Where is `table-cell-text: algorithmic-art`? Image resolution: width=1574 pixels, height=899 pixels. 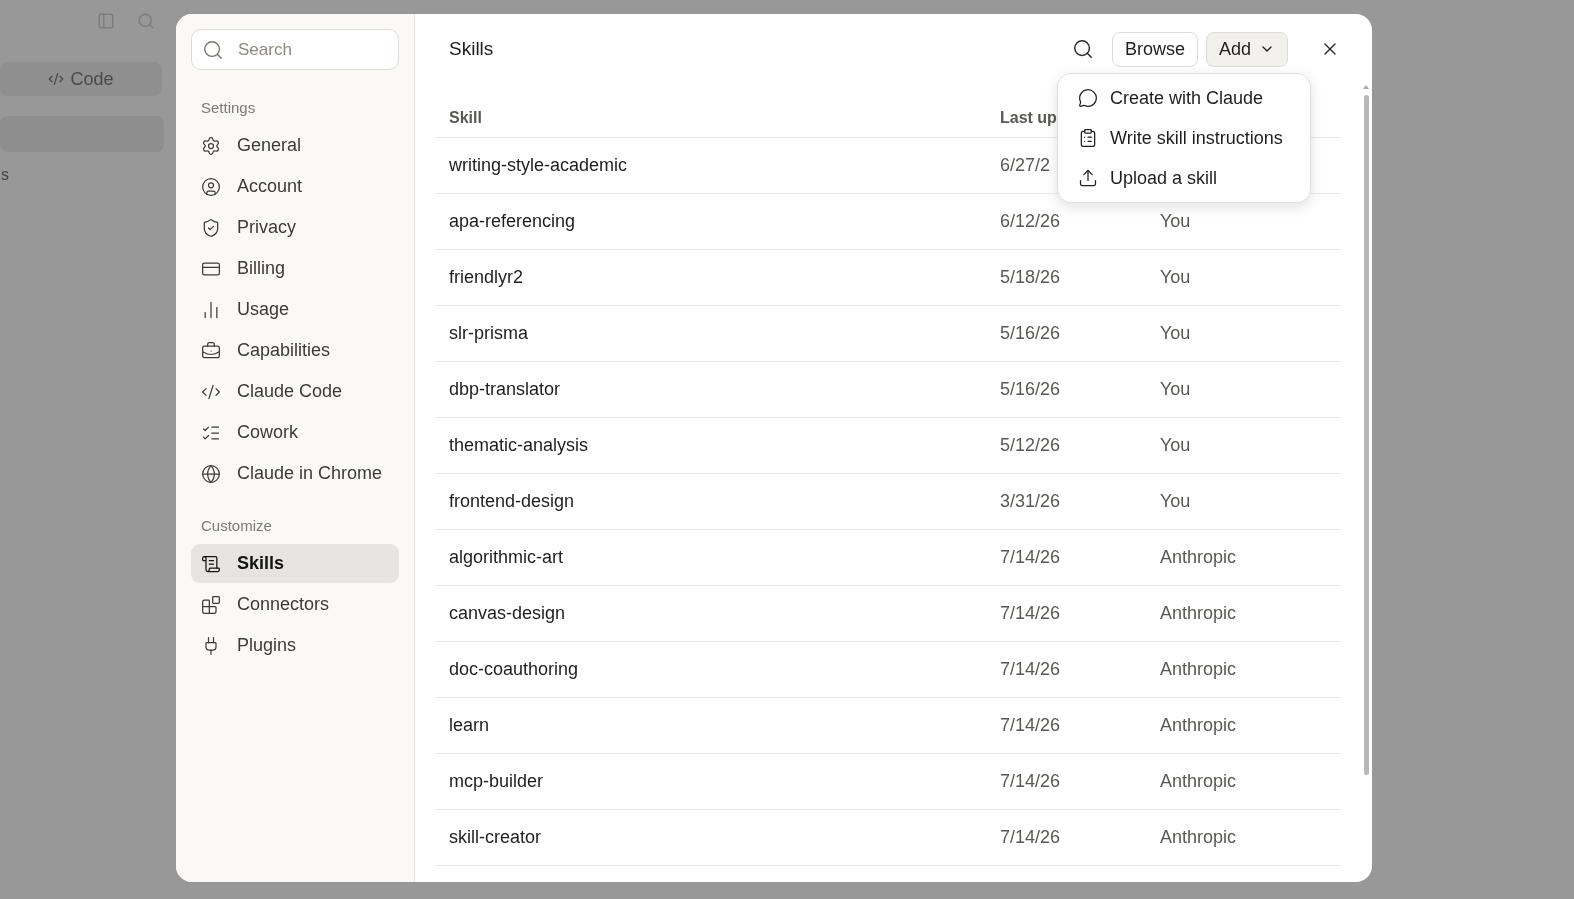 table-cell-text: algorithmic-art is located at coordinates (507, 557).